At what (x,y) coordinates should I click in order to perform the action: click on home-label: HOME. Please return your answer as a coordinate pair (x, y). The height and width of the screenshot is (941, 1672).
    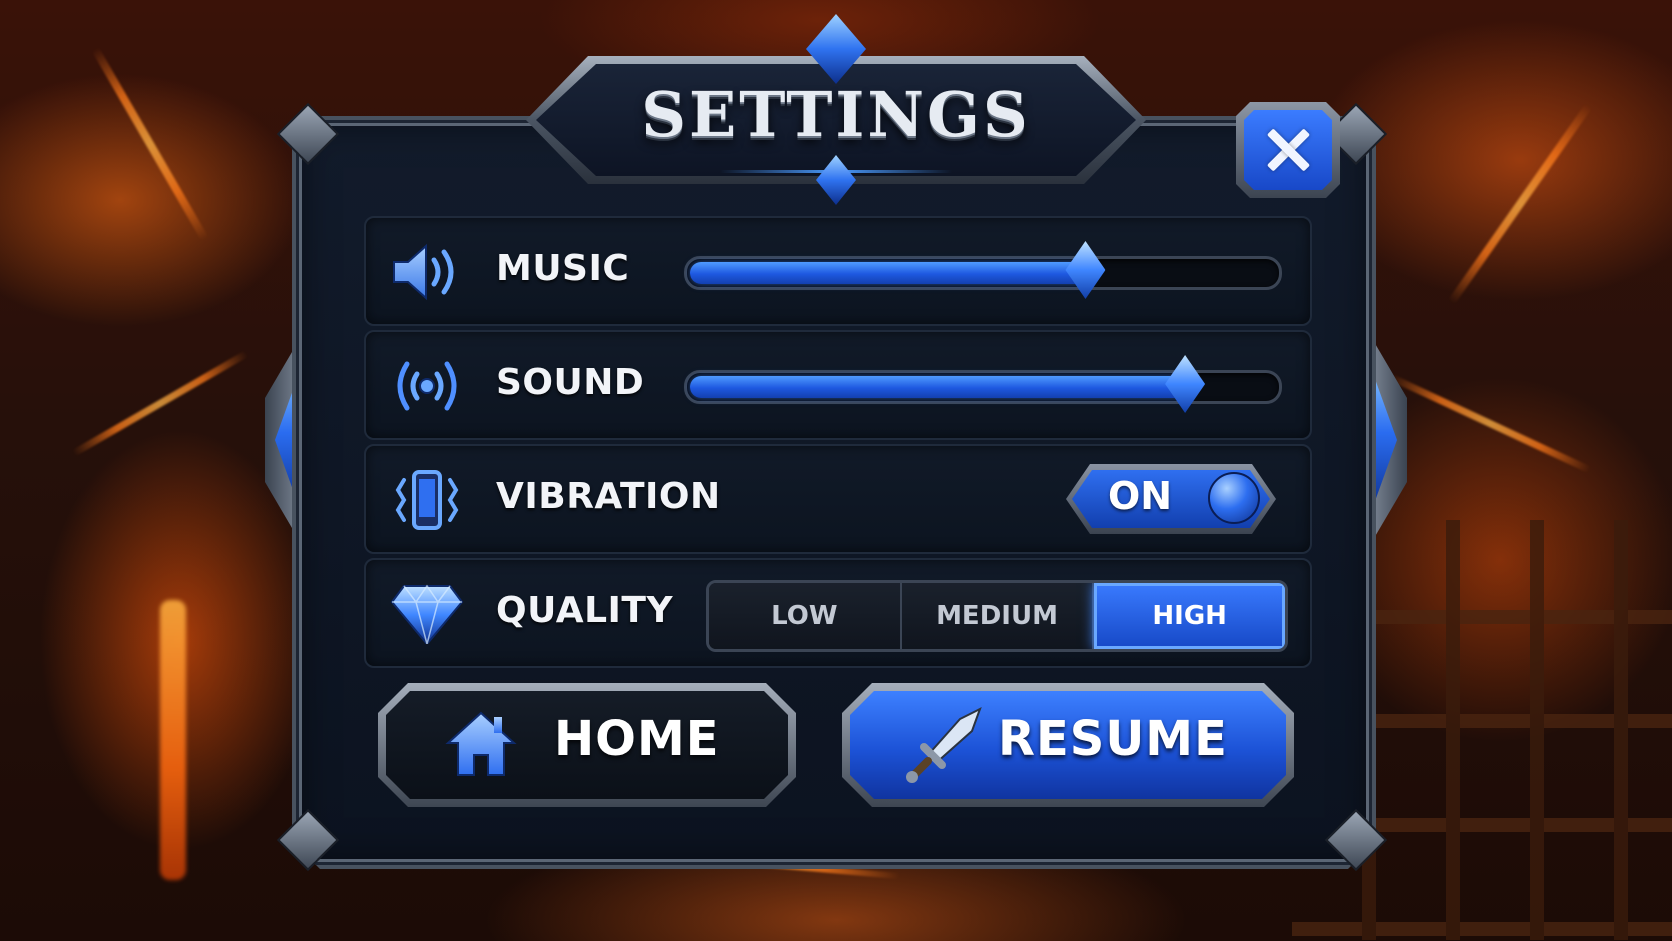
    Looking at the image, I should click on (637, 739).